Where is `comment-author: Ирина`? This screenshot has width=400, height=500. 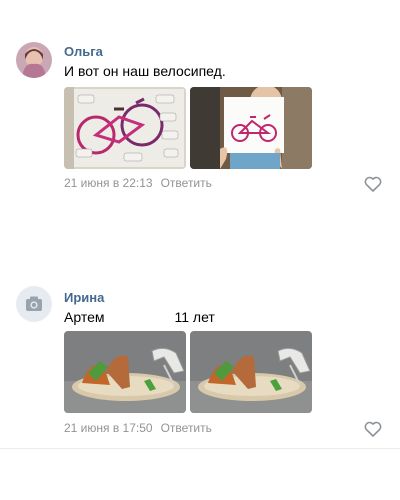 comment-author: Ирина is located at coordinates (84, 297).